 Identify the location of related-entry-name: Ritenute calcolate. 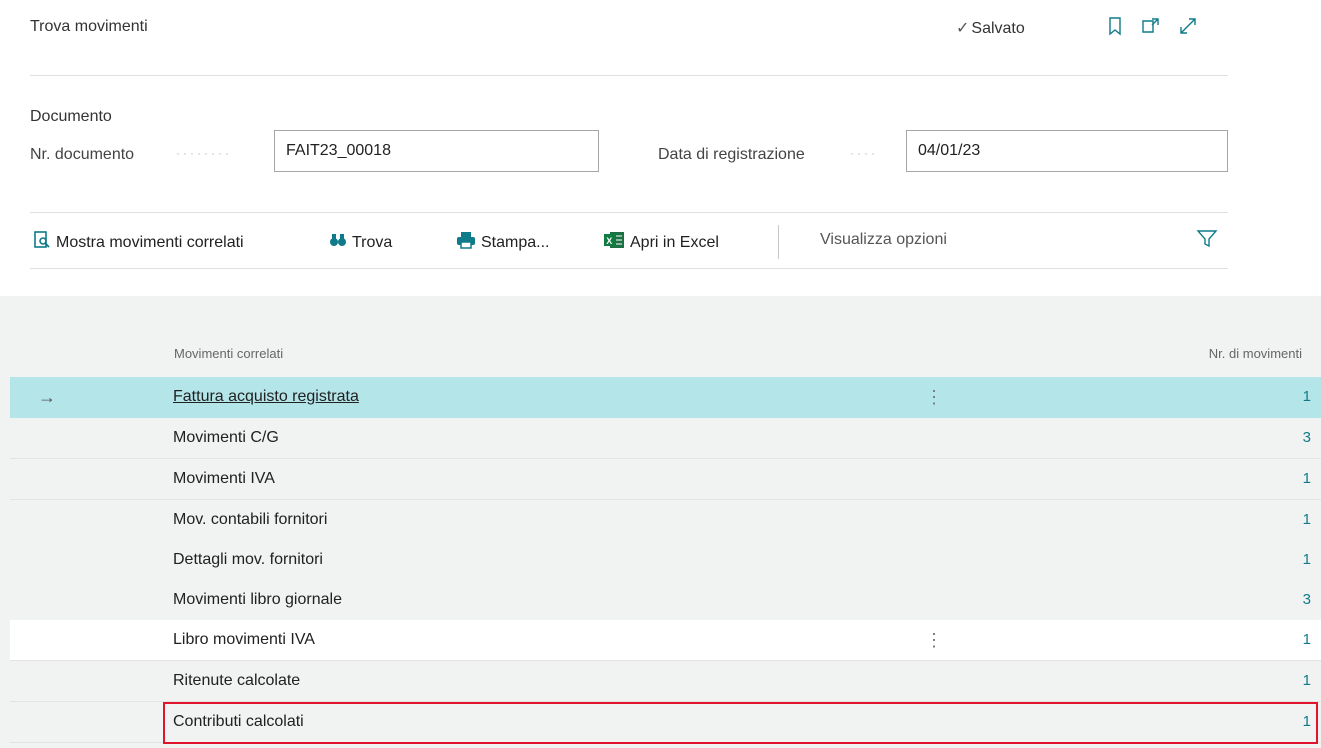
(237, 680).